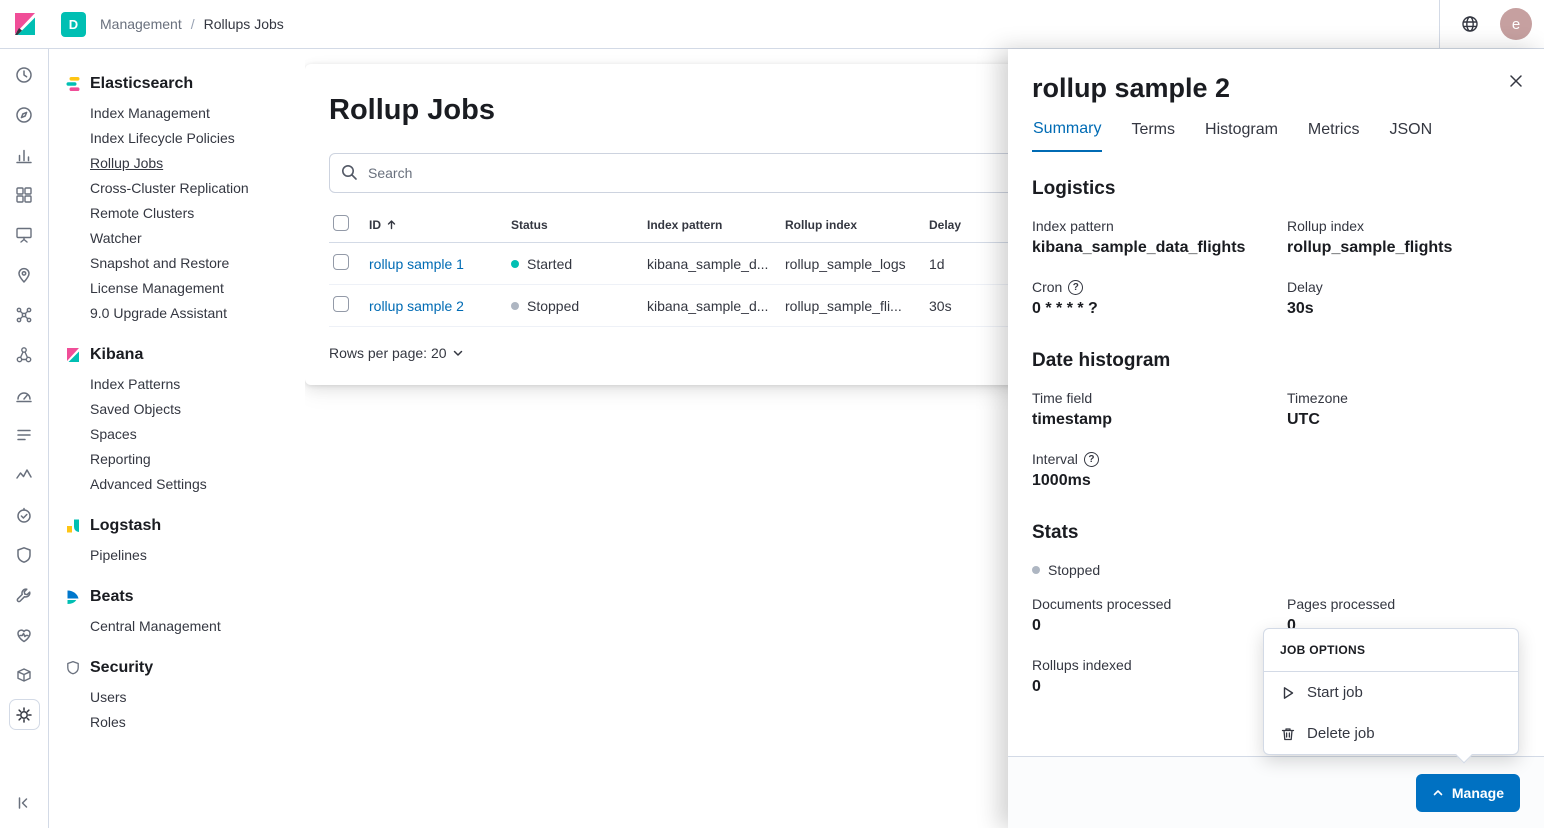  I want to click on job-options-title: JOB OPTIONS, so click(1391, 650).